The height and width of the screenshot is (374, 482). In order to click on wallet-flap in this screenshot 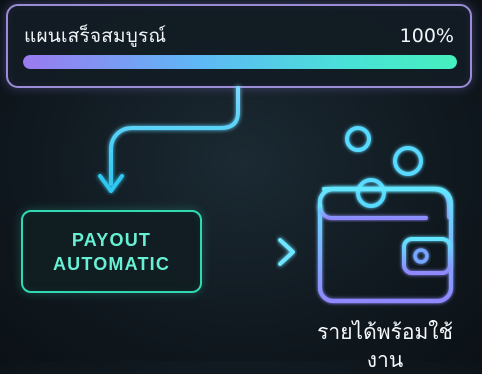, I will do `click(386, 203)`.